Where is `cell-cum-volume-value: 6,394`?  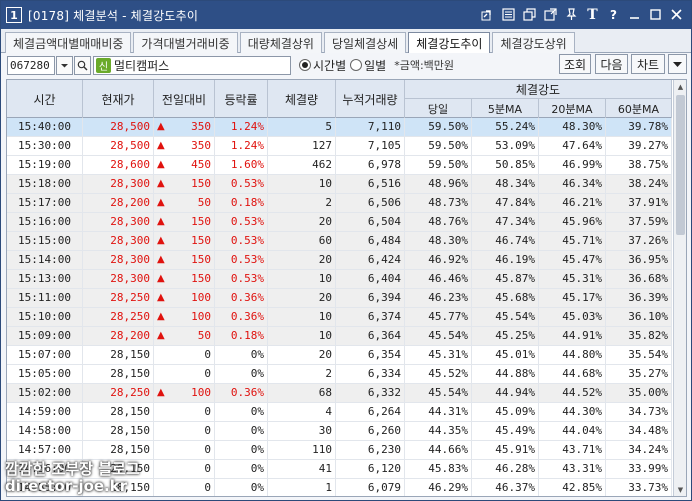 cell-cum-volume-value: 6,394 is located at coordinates (384, 297).